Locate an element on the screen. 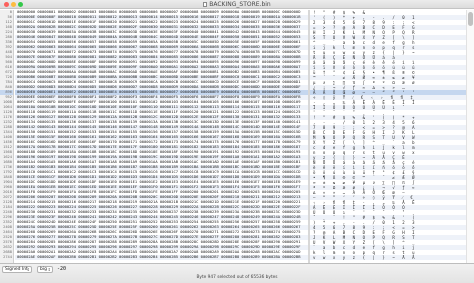 The width and height of the screenshot is (474, 283). text-row: v w x y z { | } ~ Ä Å is located at coordinates (388, 257).